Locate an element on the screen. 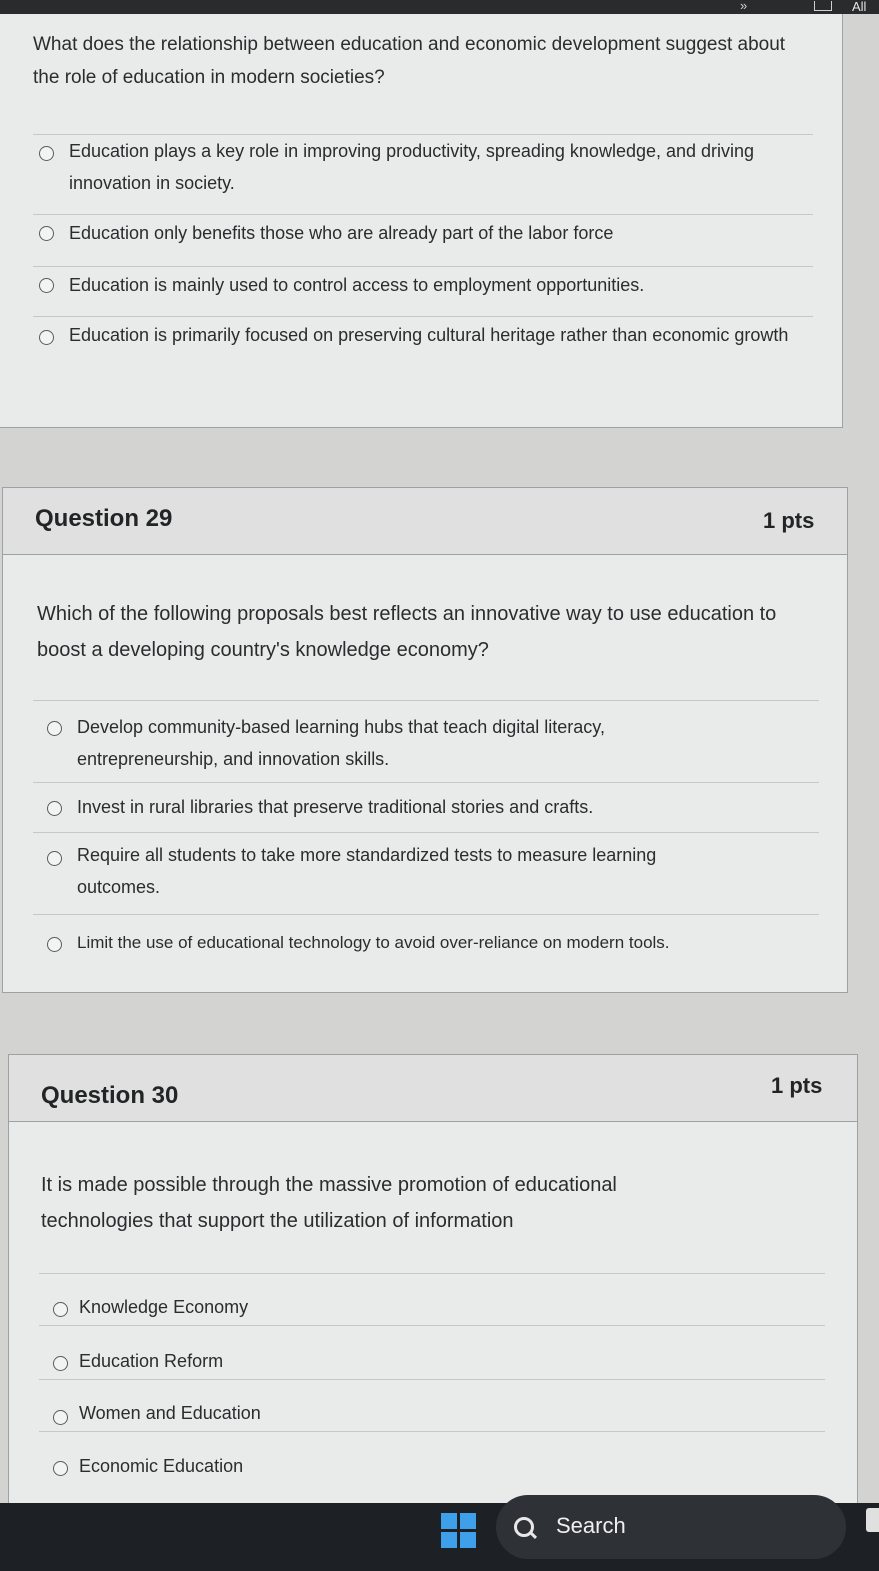  question-29-header: Question 29 1 pts is located at coordinates (425, 521).